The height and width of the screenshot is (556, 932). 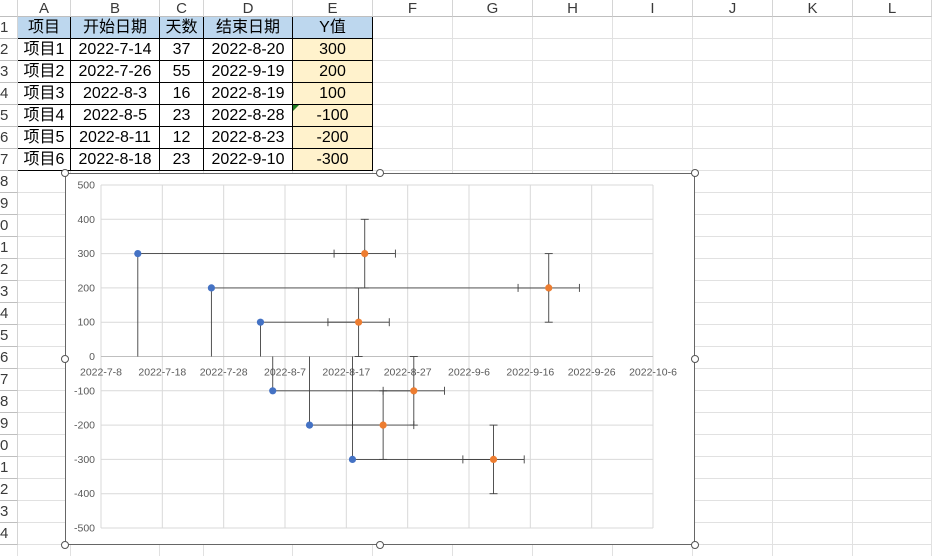 I want to click on table-cell: 2022-7-26, so click(x=115, y=72).